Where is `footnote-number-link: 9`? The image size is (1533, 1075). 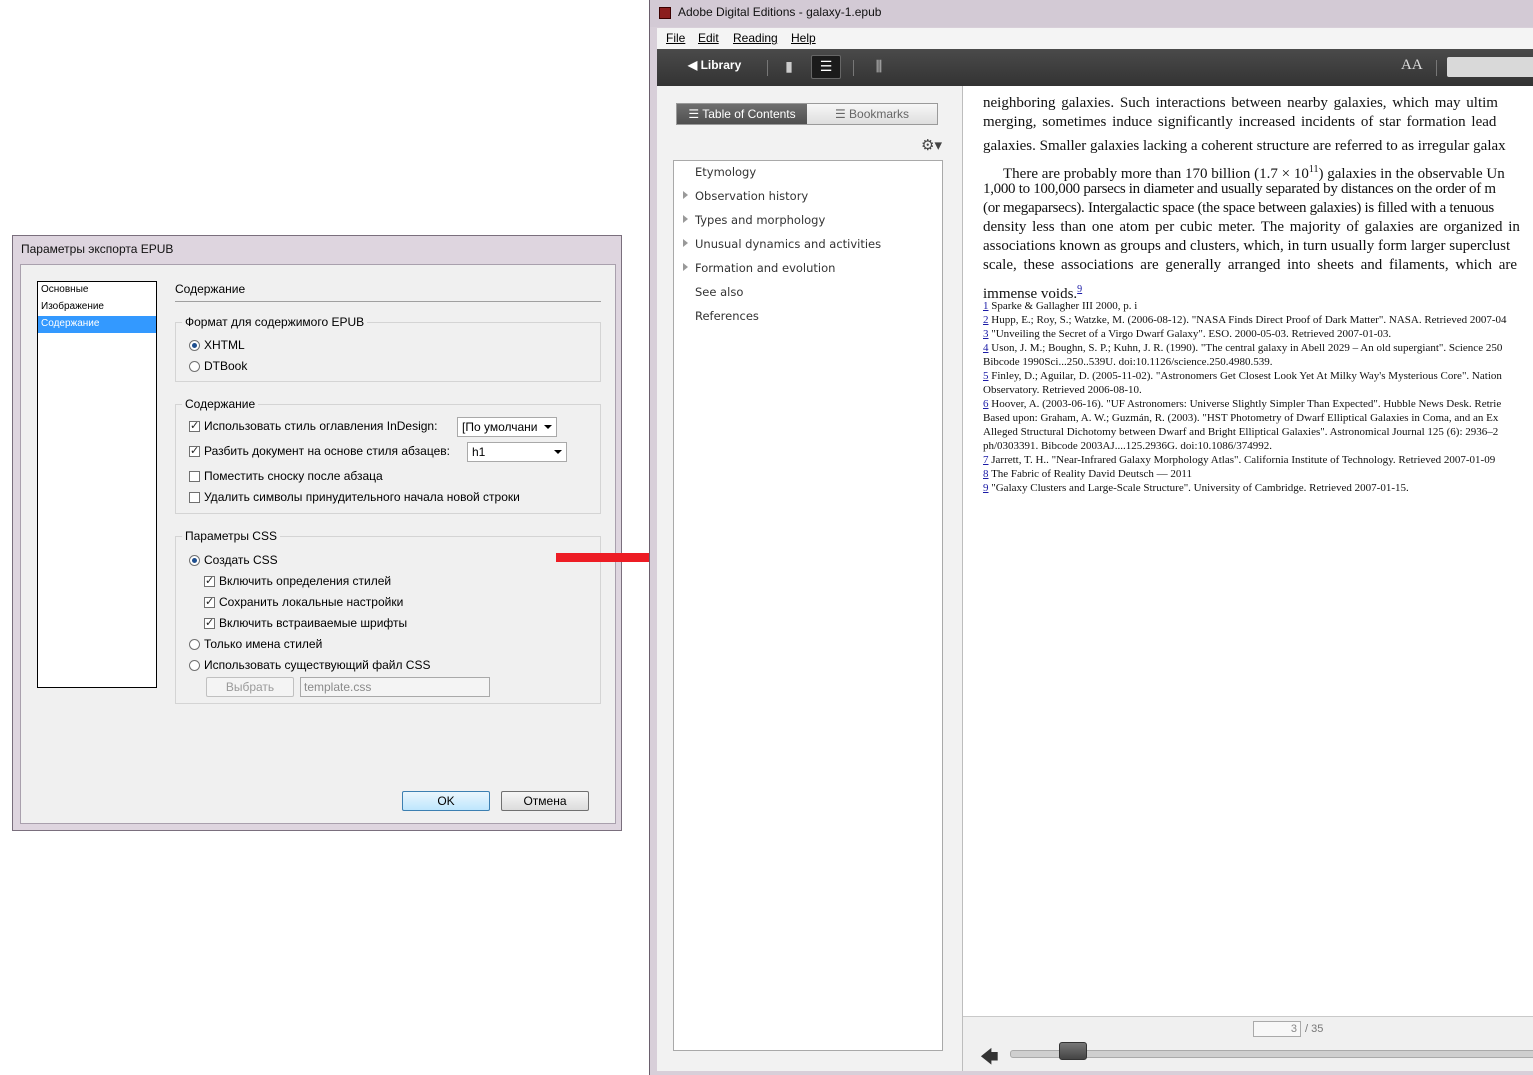 footnote-number-link: 9 is located at coordinates (986, 488).